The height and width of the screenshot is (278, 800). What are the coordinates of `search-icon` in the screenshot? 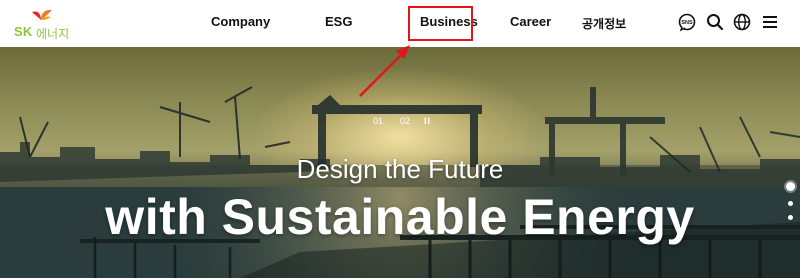 It's located at (715, 22).